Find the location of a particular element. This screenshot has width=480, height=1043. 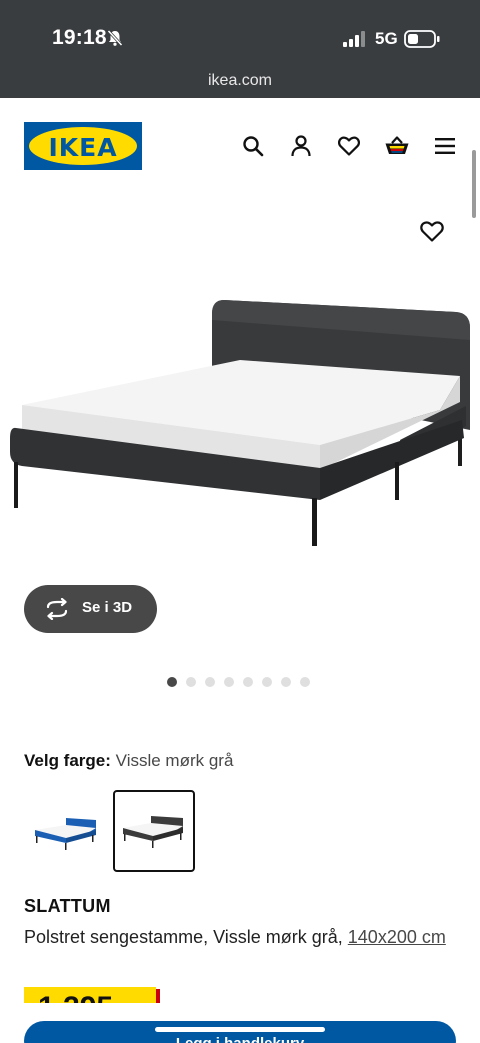

product-size-link: 140x200 cm is located at coordinates (397, 937).